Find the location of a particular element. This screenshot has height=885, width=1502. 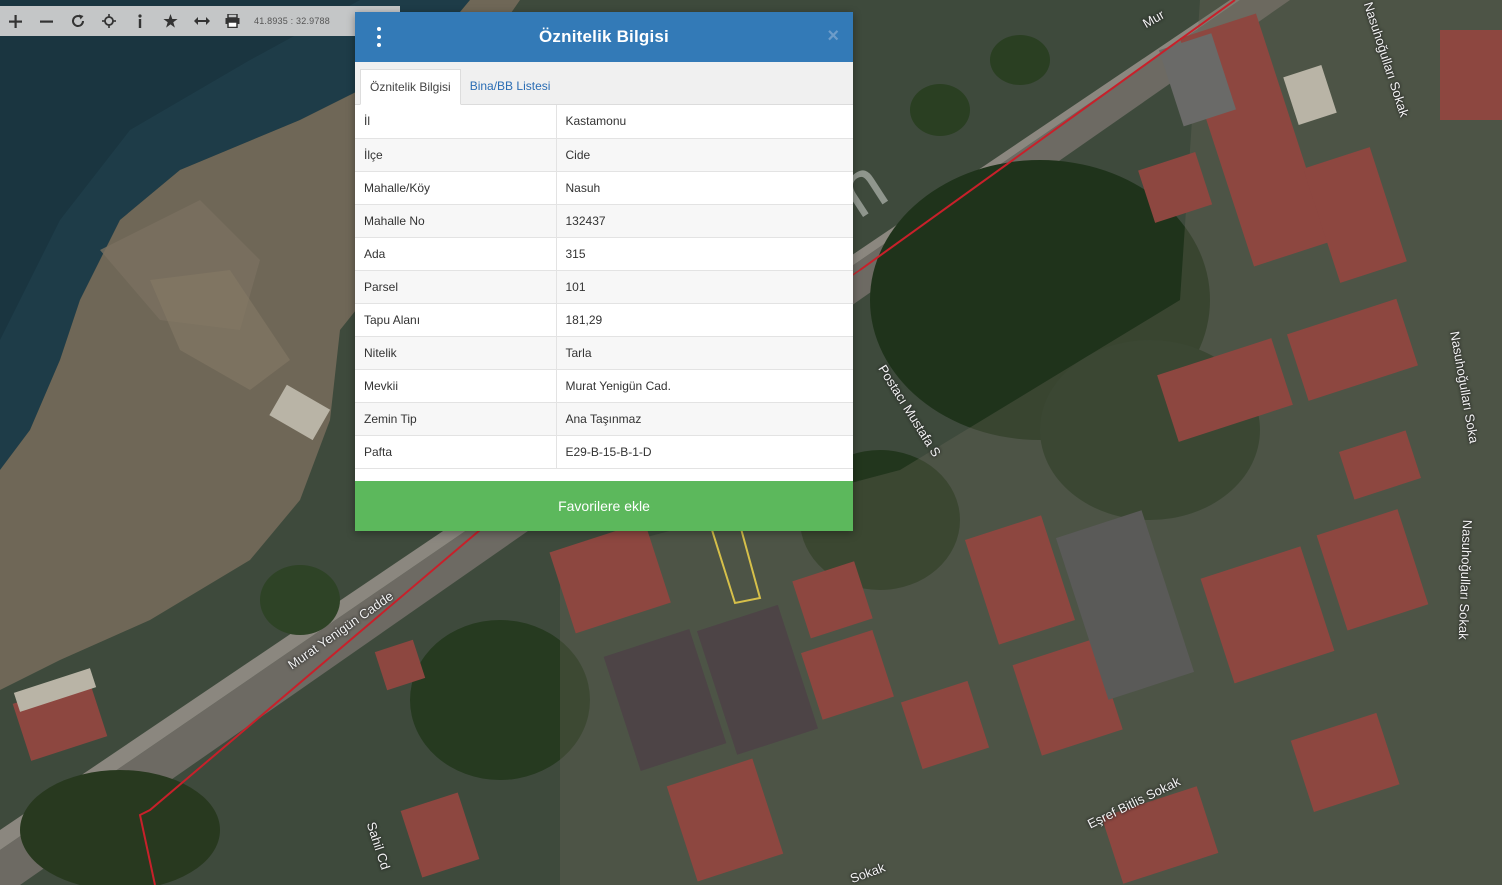

locate-icon is located at coordinates (108, 21).